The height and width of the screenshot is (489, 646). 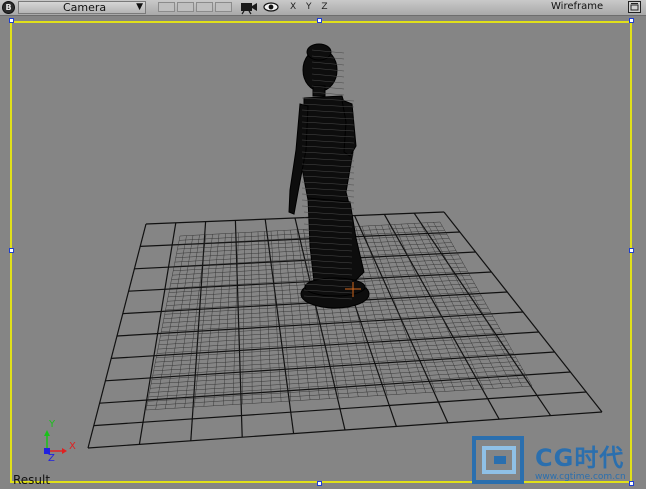 I want to click on viewport-result-label: Result, so click(x=32, y=480).